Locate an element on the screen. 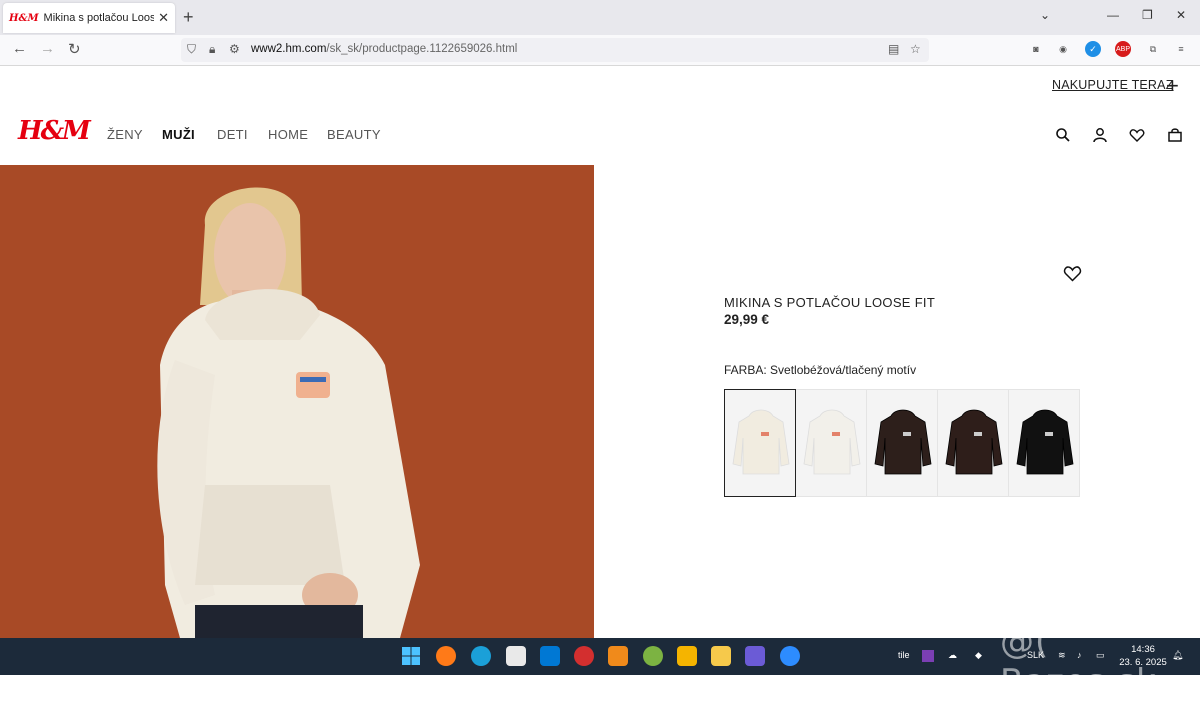  reader-view-icon: ▤ is located at coordinates (893, 49).